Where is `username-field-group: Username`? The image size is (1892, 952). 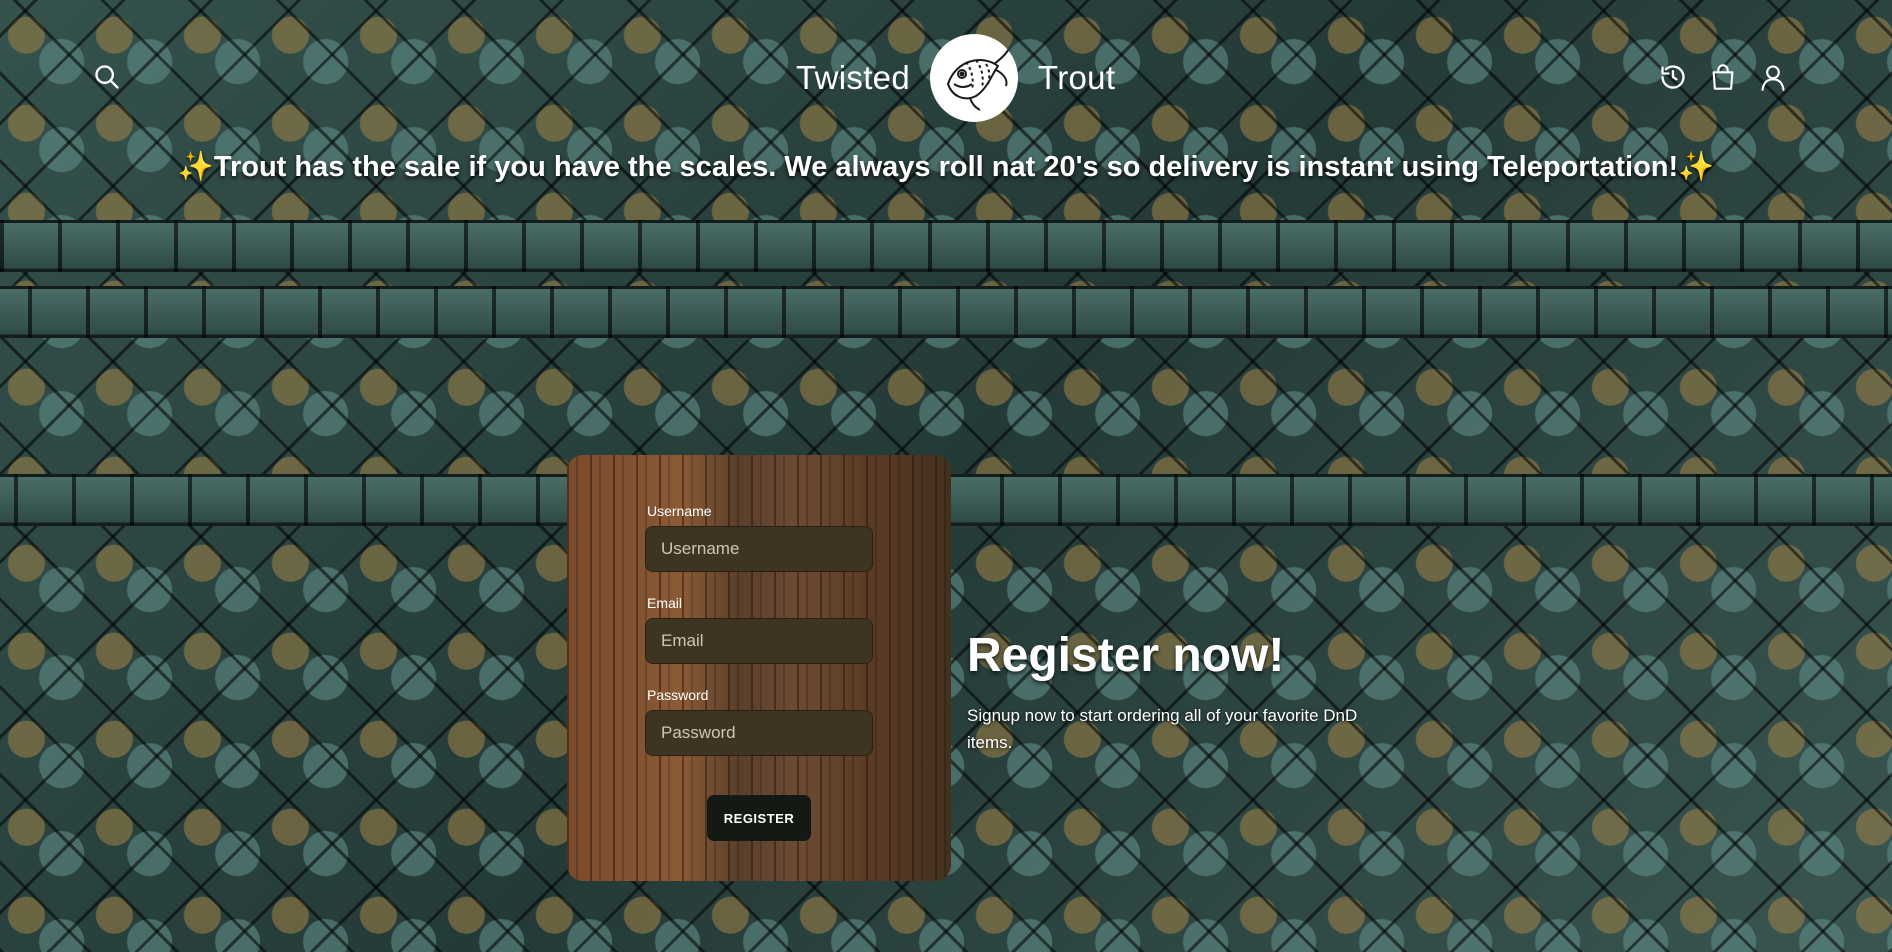
username-field-group: Username is located at coordinates (759, 537).